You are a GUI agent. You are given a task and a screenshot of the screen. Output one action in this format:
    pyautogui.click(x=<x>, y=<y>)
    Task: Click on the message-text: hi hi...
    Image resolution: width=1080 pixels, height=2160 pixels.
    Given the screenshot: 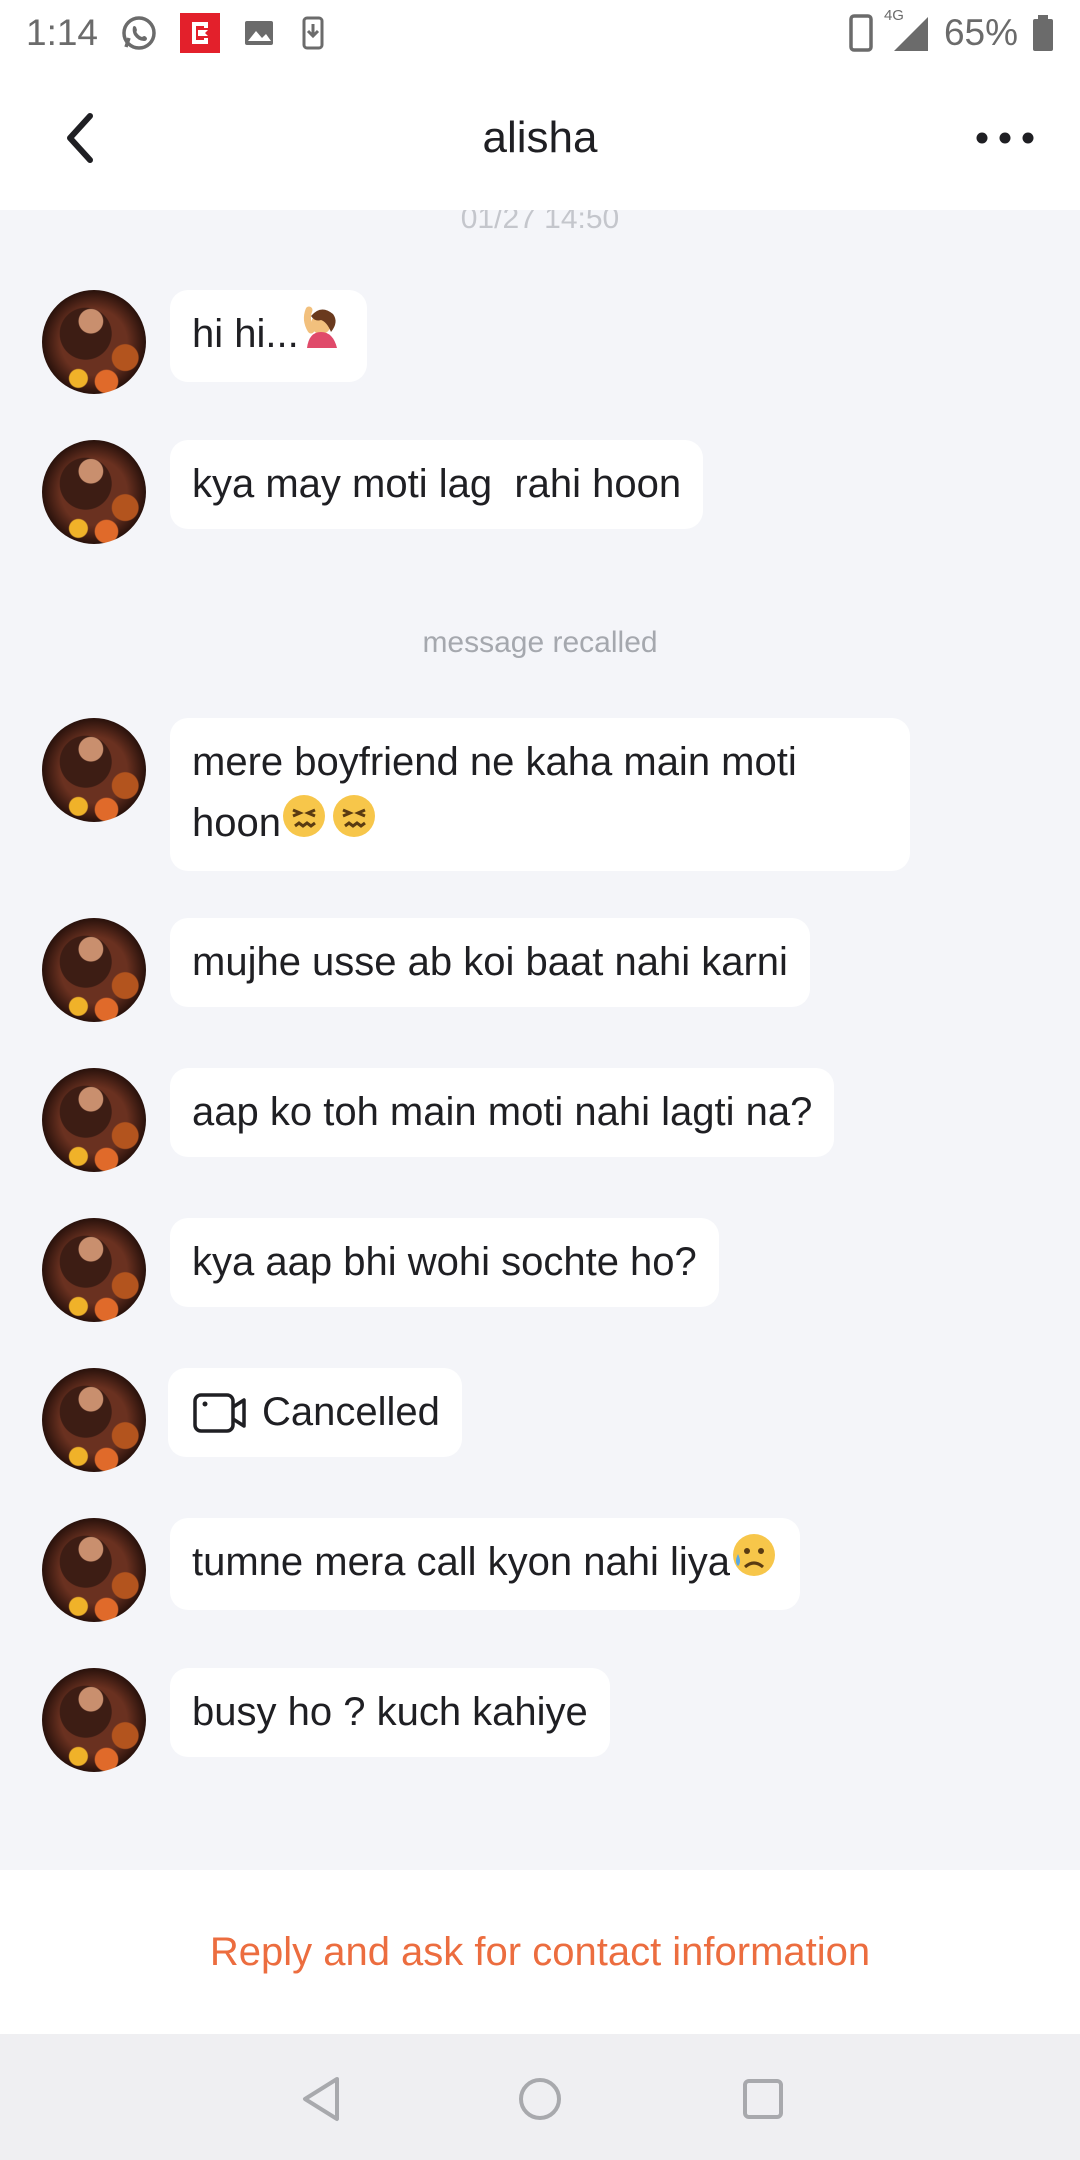 What is the action you would take?
    pyautogui.click(x=245, y=334)
    